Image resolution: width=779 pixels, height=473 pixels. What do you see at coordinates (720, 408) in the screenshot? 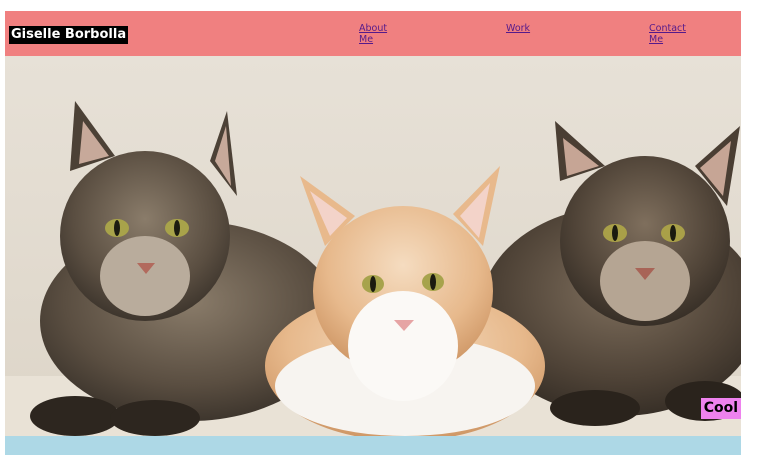
I see `cool-badge: Cool` at bounding box center [720, 408].